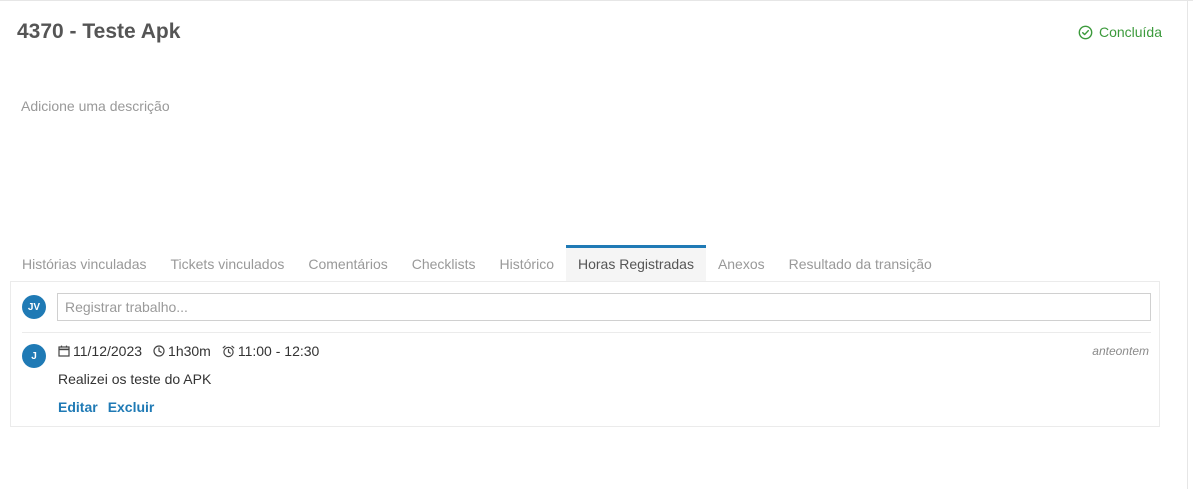  I want to click on tab-resultado-da-transicao: Resultado da transição, so click(860, 263).